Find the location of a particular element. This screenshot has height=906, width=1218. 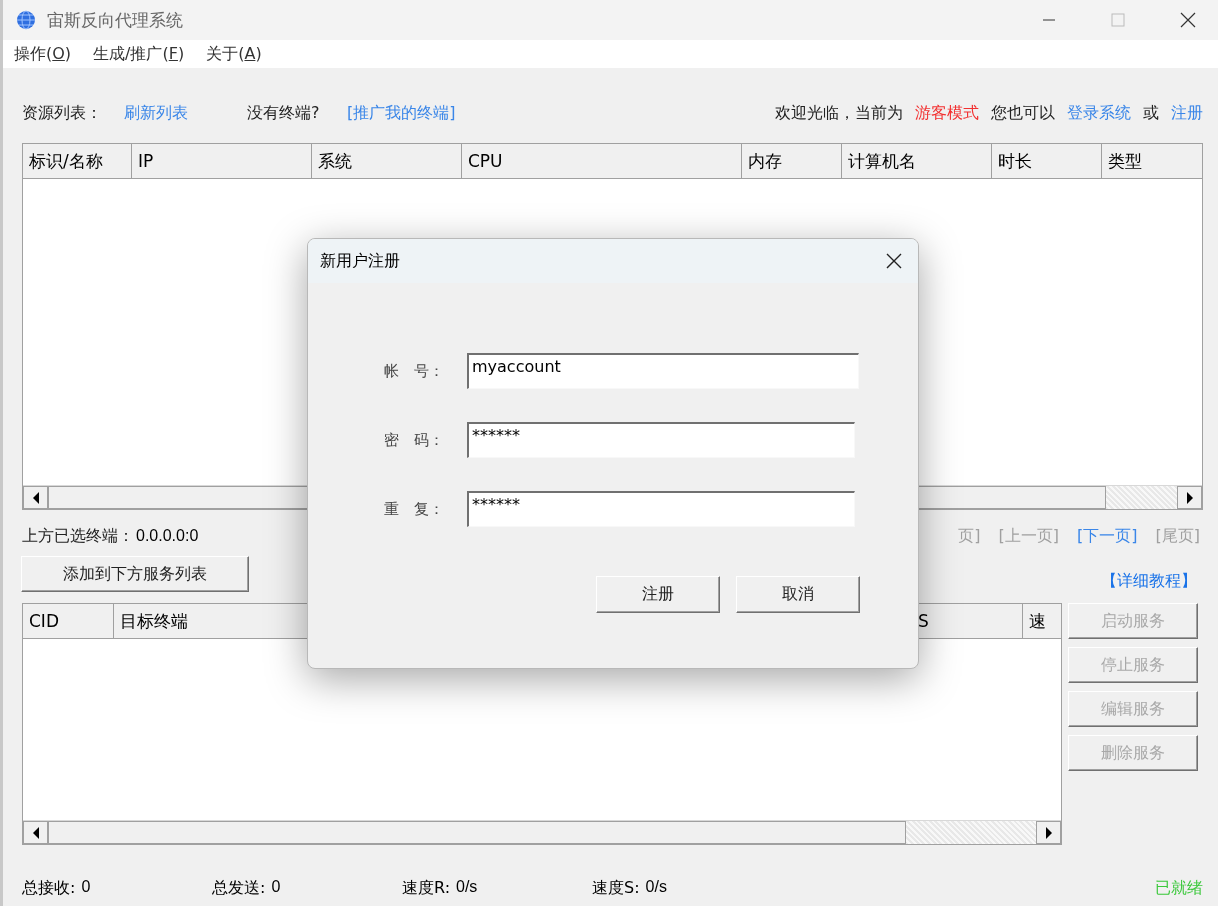

stat-label: 速度R: is located at coordinates (426, 888).